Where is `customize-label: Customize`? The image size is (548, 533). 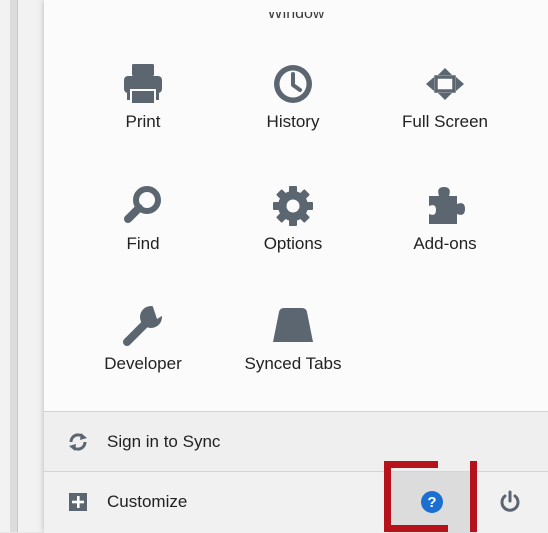 customize-label: Customize is located at coordinates (147, 501).